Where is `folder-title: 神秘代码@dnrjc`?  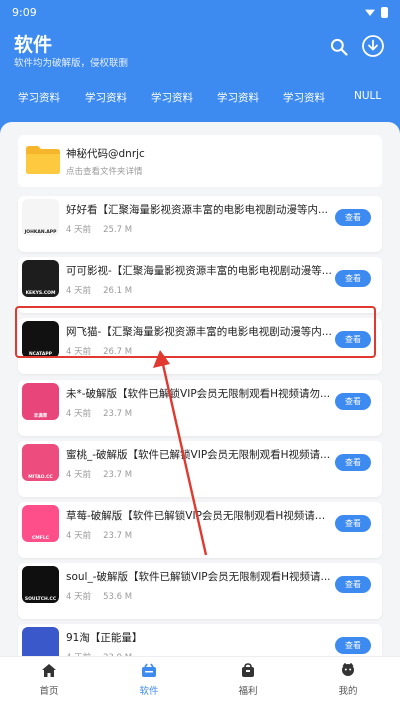
folder-title: 神秘代码@dnrjc is located at coordinates (105, 154).